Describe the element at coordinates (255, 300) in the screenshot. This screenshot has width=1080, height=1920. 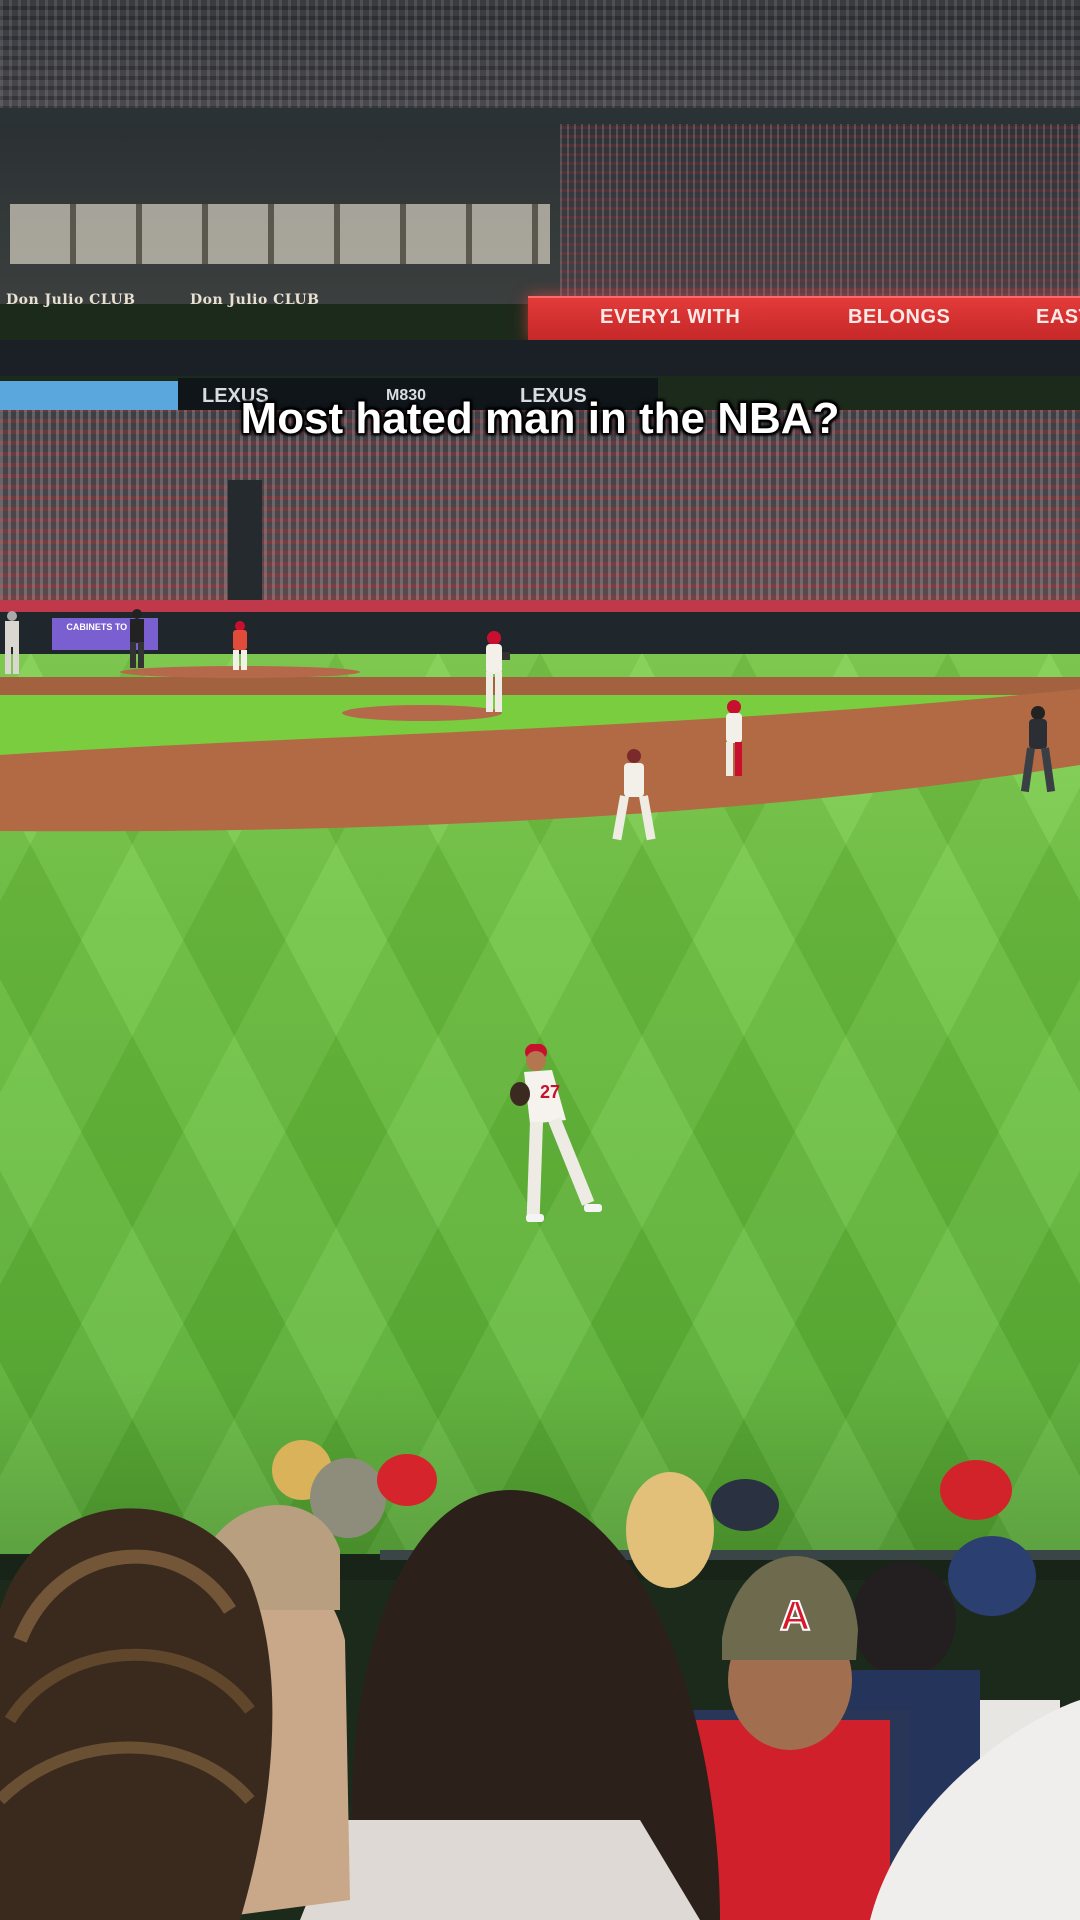
I see `club-sign-right: Don Julio CLUB` at that location.